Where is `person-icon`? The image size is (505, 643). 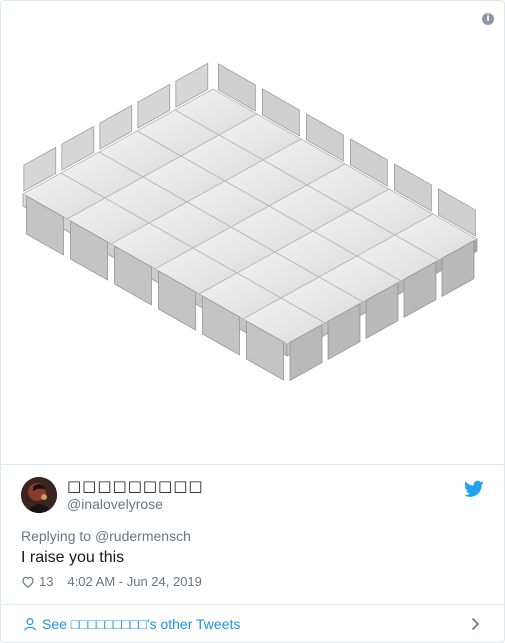
person-icon is located at coordinates (30, 624).